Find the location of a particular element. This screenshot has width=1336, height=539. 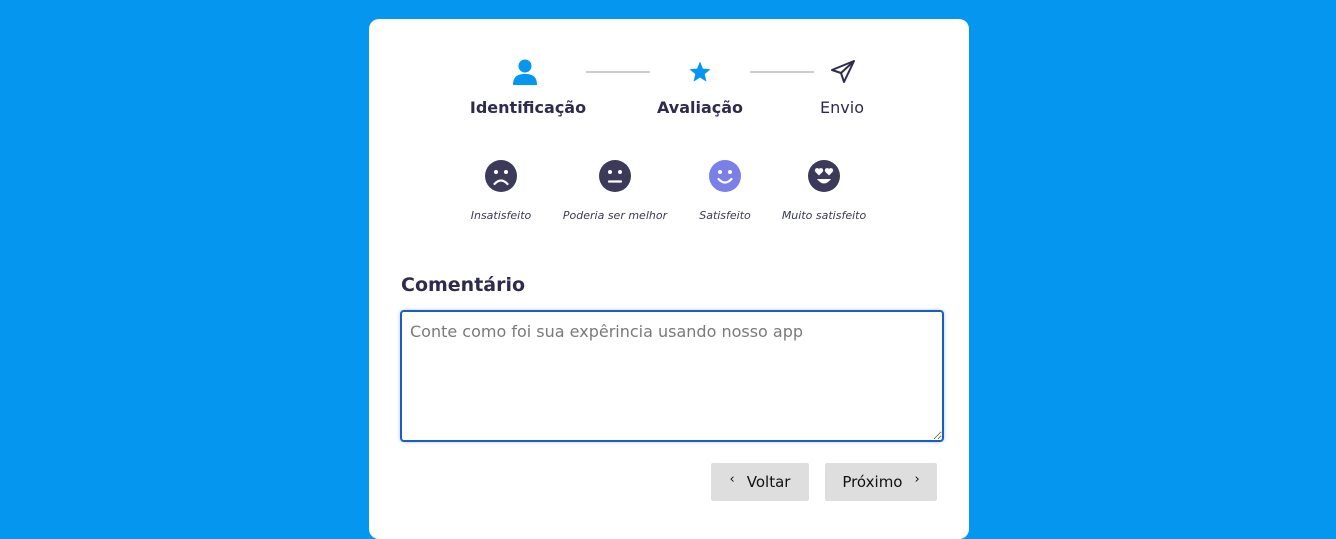

back-button: ‹ Voltar is located at coordinates (760, 482).